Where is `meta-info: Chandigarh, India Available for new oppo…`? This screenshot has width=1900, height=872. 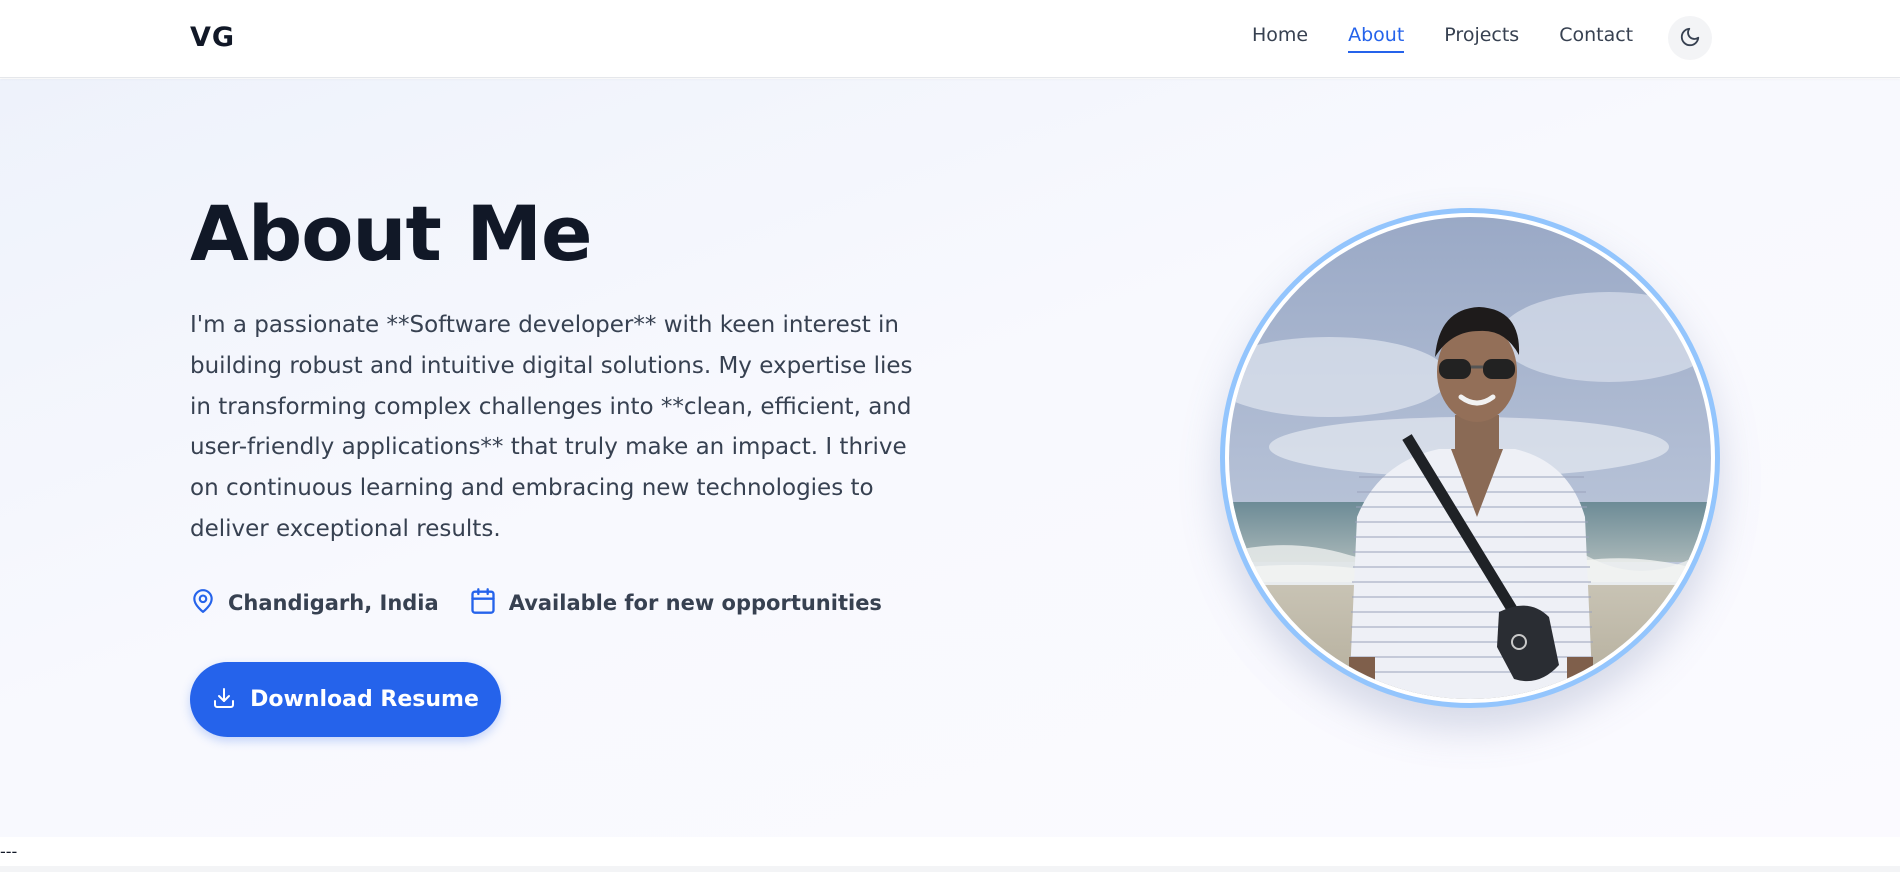 meta-info: Chandigarh, India Available for new oppo… is located at coordinates (551, 603).